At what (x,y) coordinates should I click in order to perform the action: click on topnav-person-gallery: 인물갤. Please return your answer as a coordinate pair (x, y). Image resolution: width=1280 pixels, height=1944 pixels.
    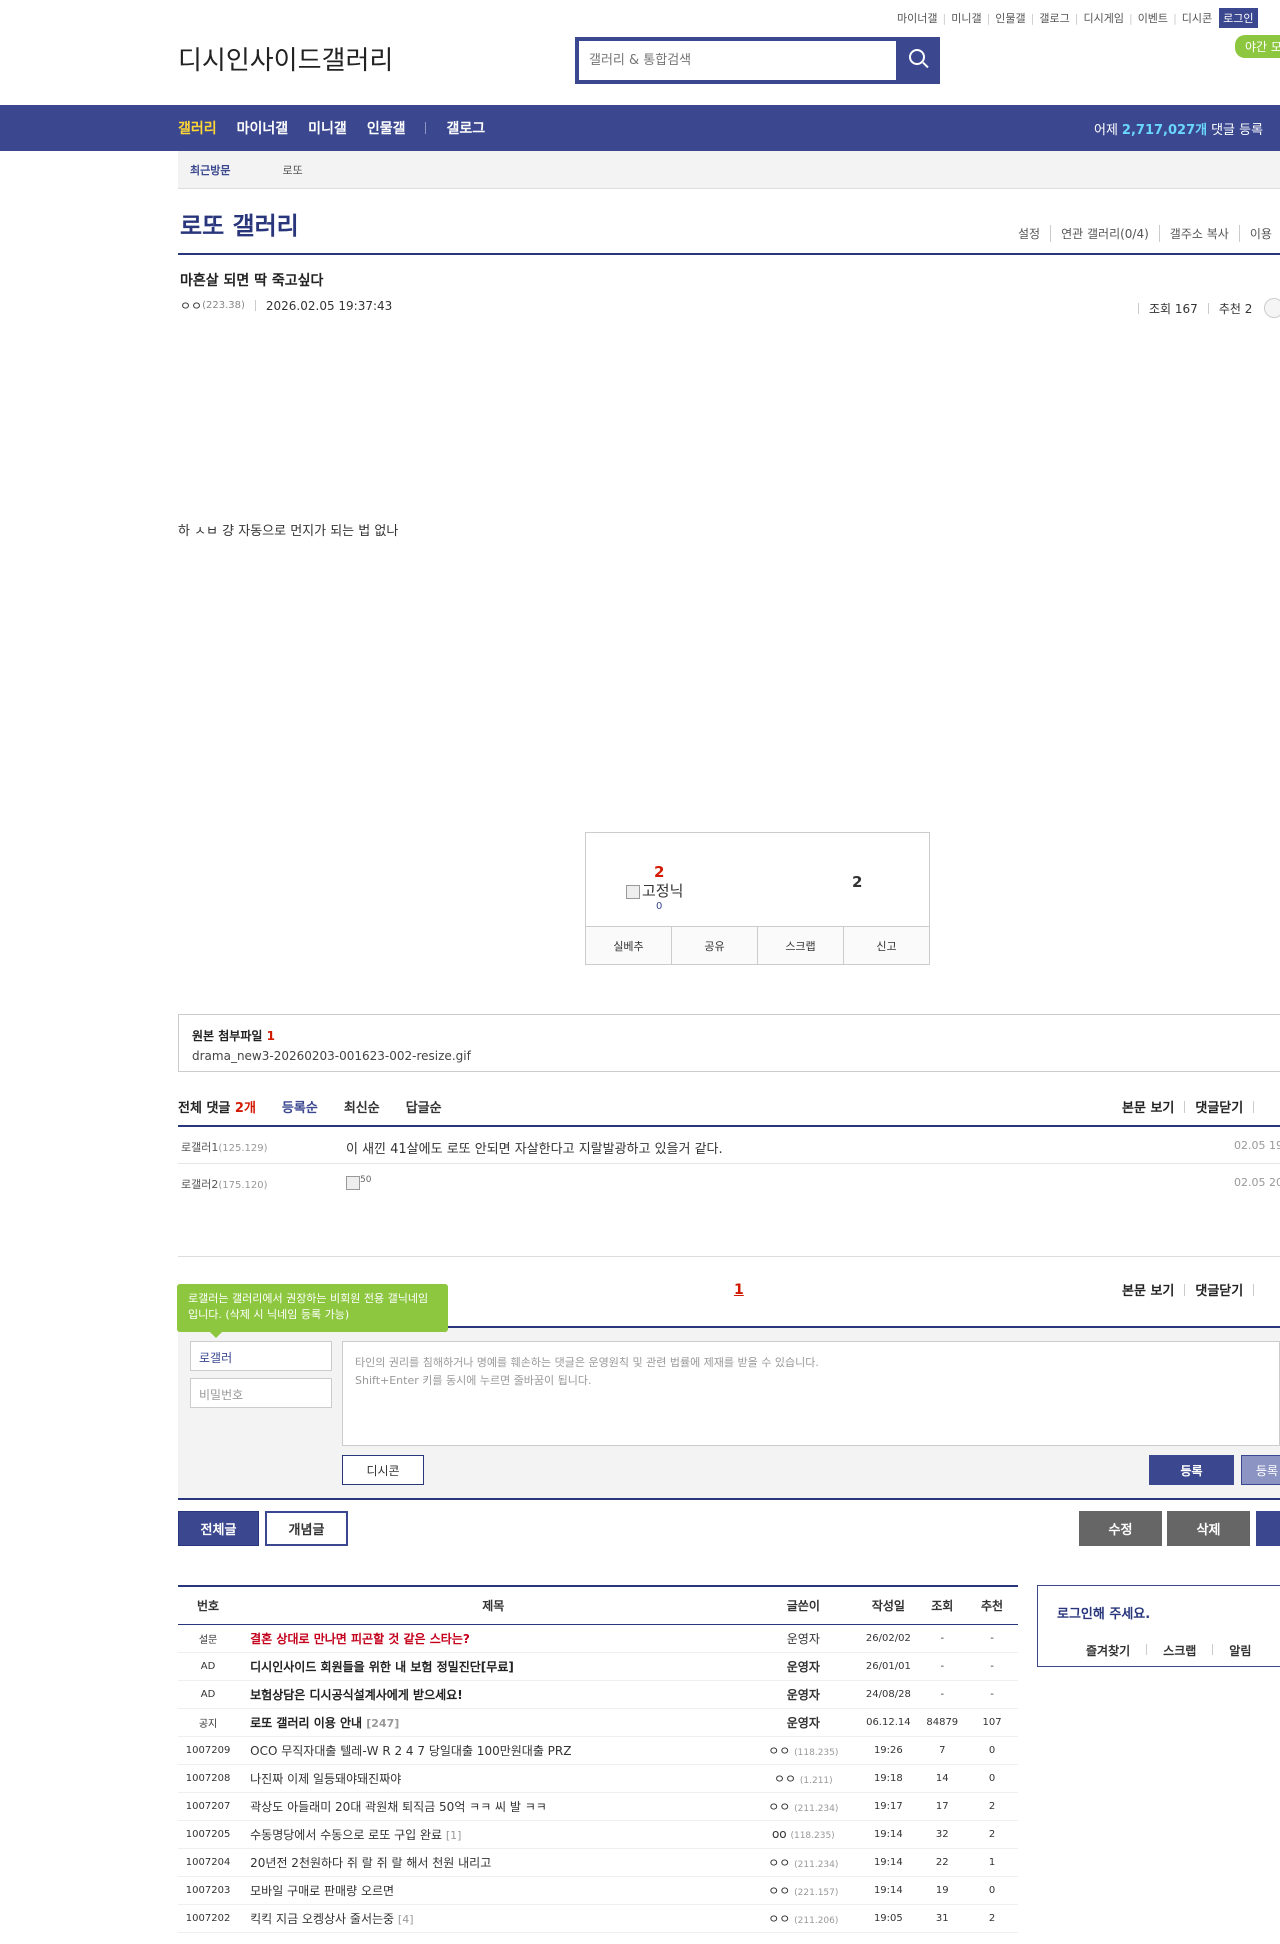
    Looking at the image, I should click on (1010, 18).